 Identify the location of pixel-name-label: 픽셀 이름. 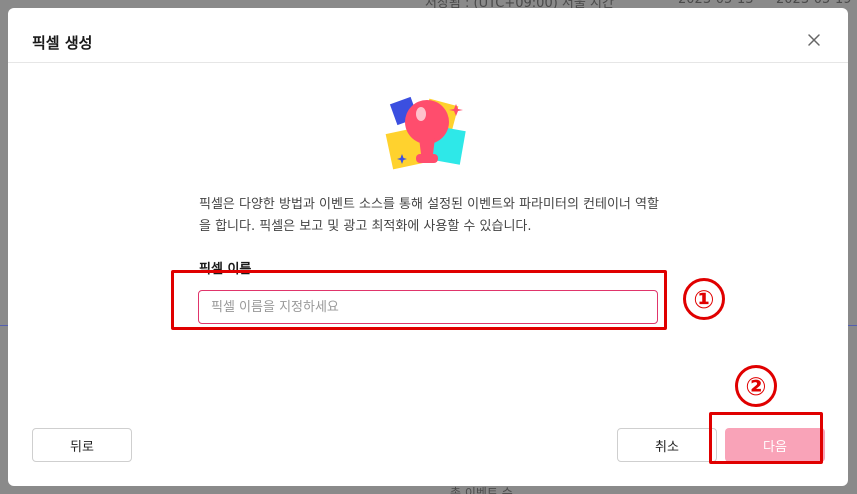
(225, 269).